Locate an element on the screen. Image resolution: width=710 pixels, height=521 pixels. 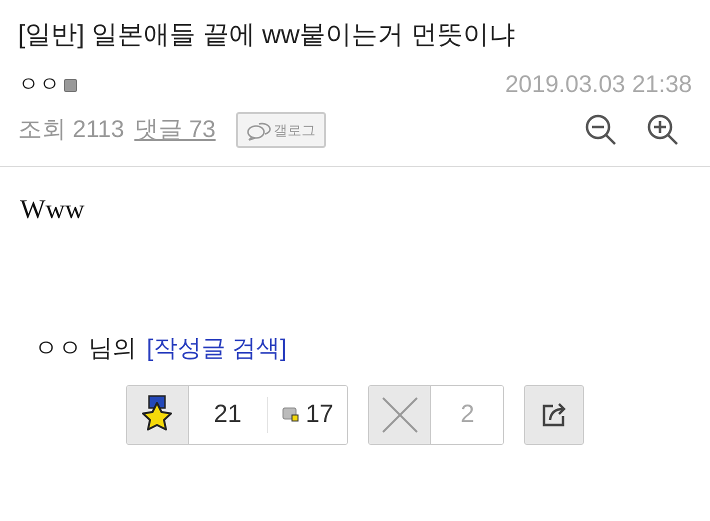
post-title: [일반] 일본애들 끝에 ww붙이는거 먼뜻이냐 is located at coordinates (267, 34).